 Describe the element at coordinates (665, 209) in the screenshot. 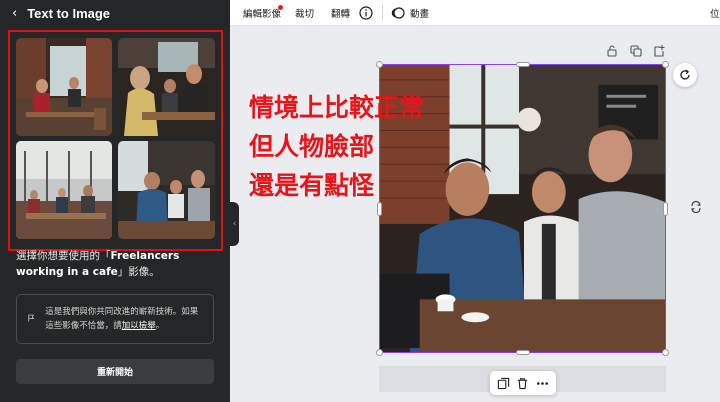

I see `resize-handle-right` at that location.